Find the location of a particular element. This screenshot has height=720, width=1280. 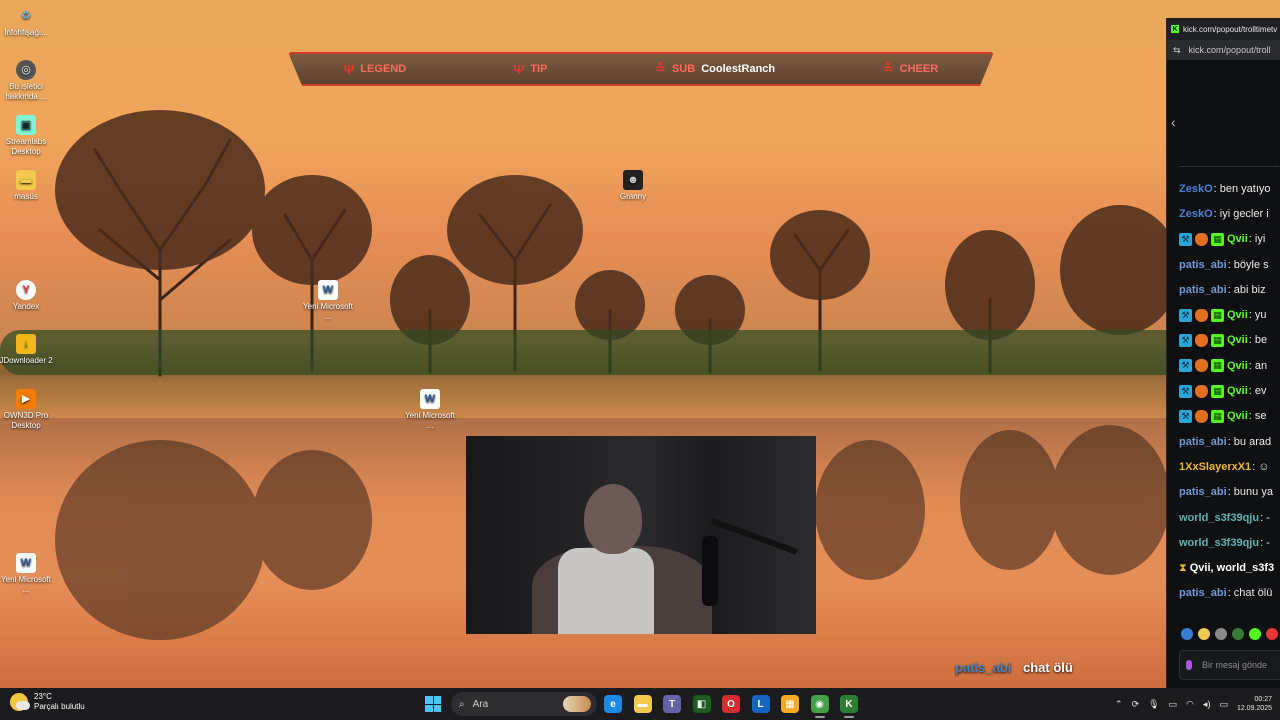

taskbar-app-app-green: ◧ is located at coordinates (701, 704).